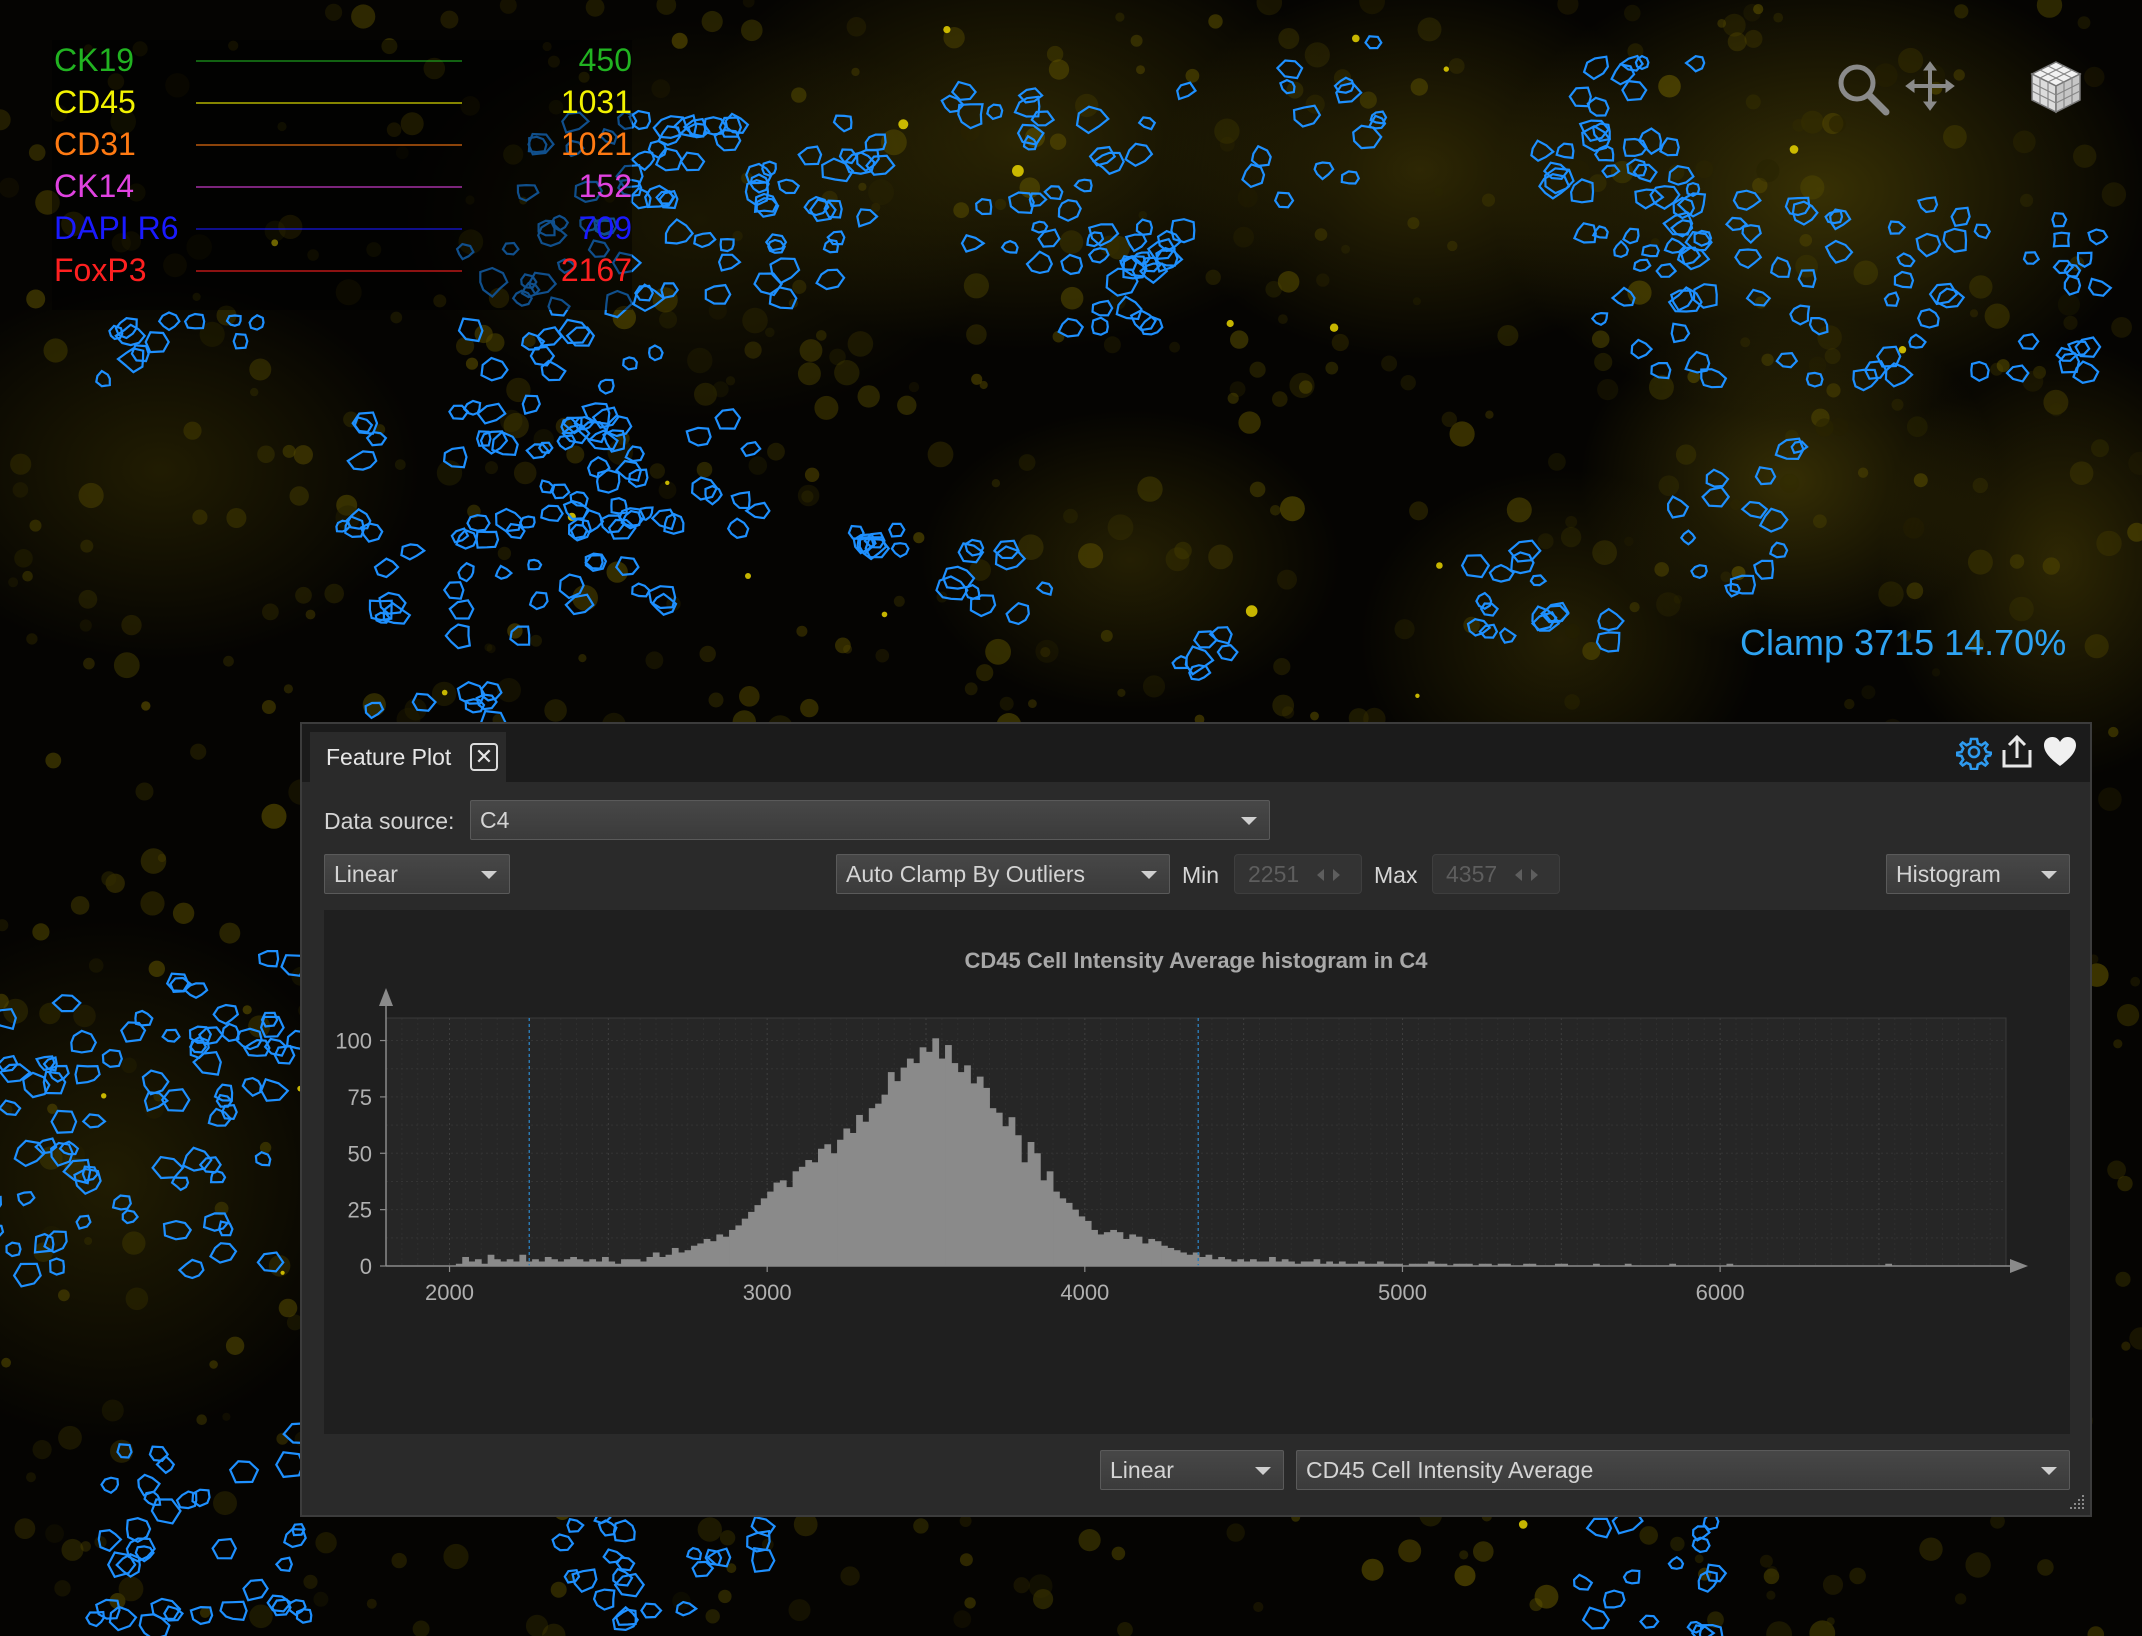  I want to click on pan-icon, so click(1930, 86).